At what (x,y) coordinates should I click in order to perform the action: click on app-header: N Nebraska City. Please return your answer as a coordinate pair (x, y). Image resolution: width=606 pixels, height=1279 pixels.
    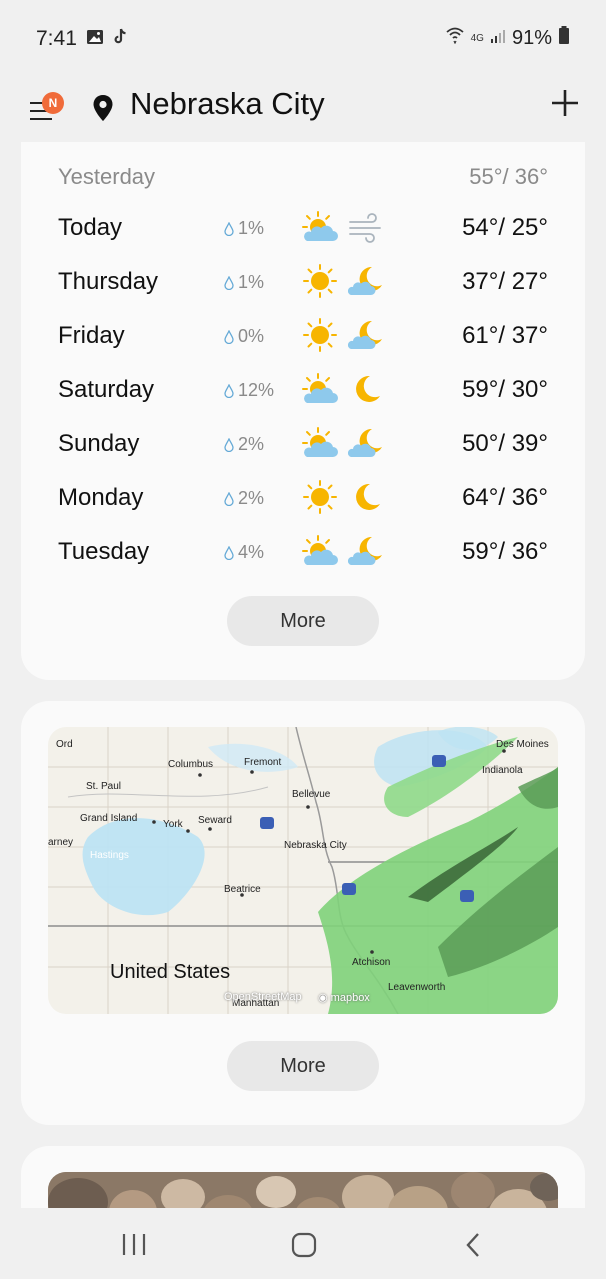
    Looking at the image, I should click on (303, 110).